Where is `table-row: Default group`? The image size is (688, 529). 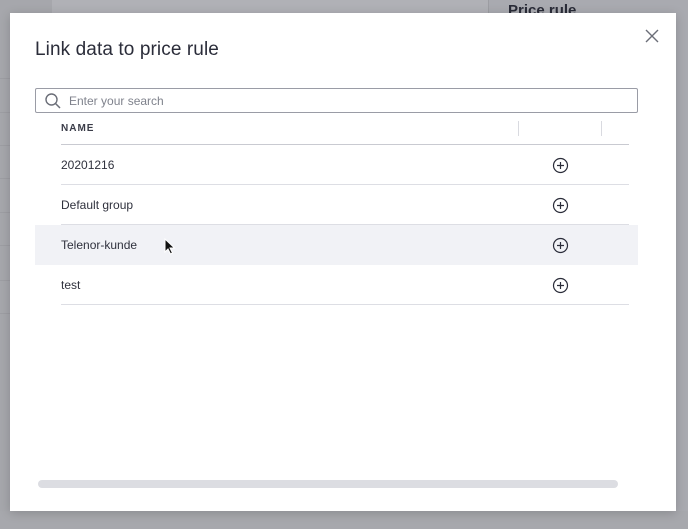 table-row: Default group is located at coordinates (336, 205).